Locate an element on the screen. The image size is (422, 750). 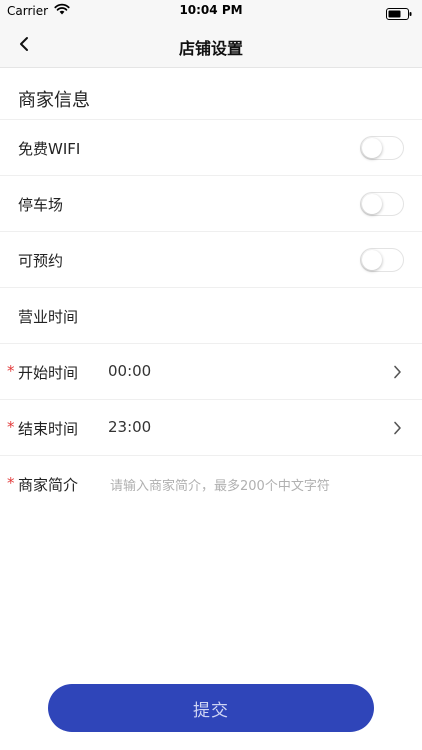
page-title: 店铺设置 is located at coordinates (210, 48).